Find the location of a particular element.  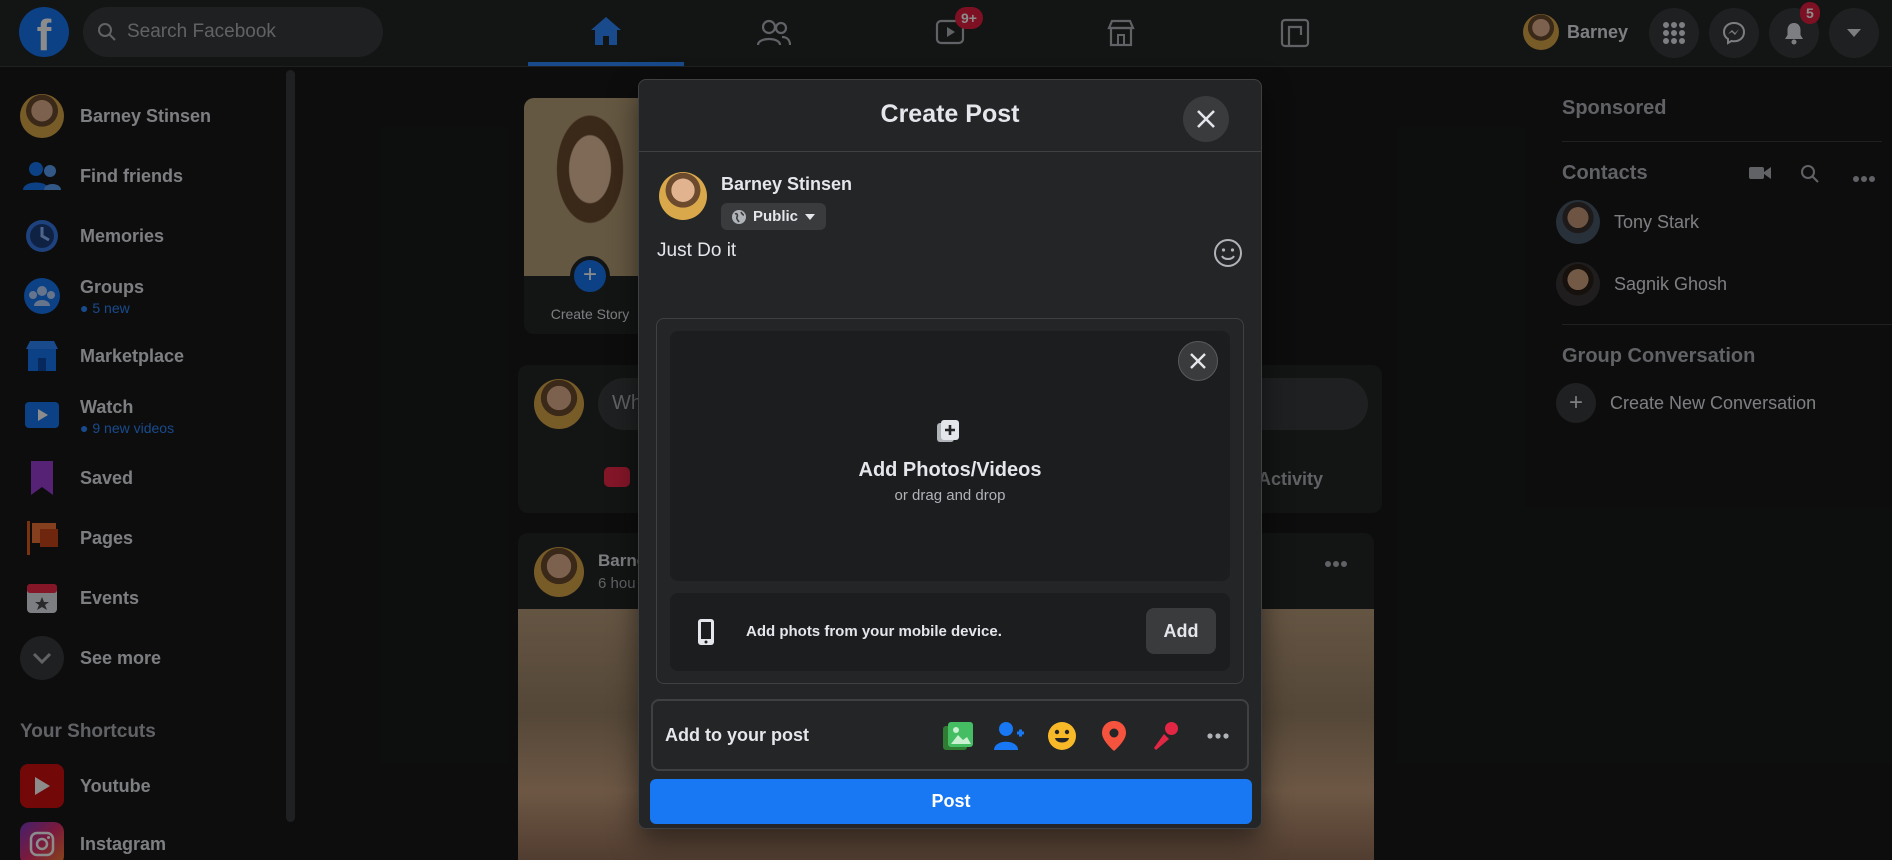

photo-dropzone: Add Photos/Videos or drag and drop is located at coordinates (950, 456).